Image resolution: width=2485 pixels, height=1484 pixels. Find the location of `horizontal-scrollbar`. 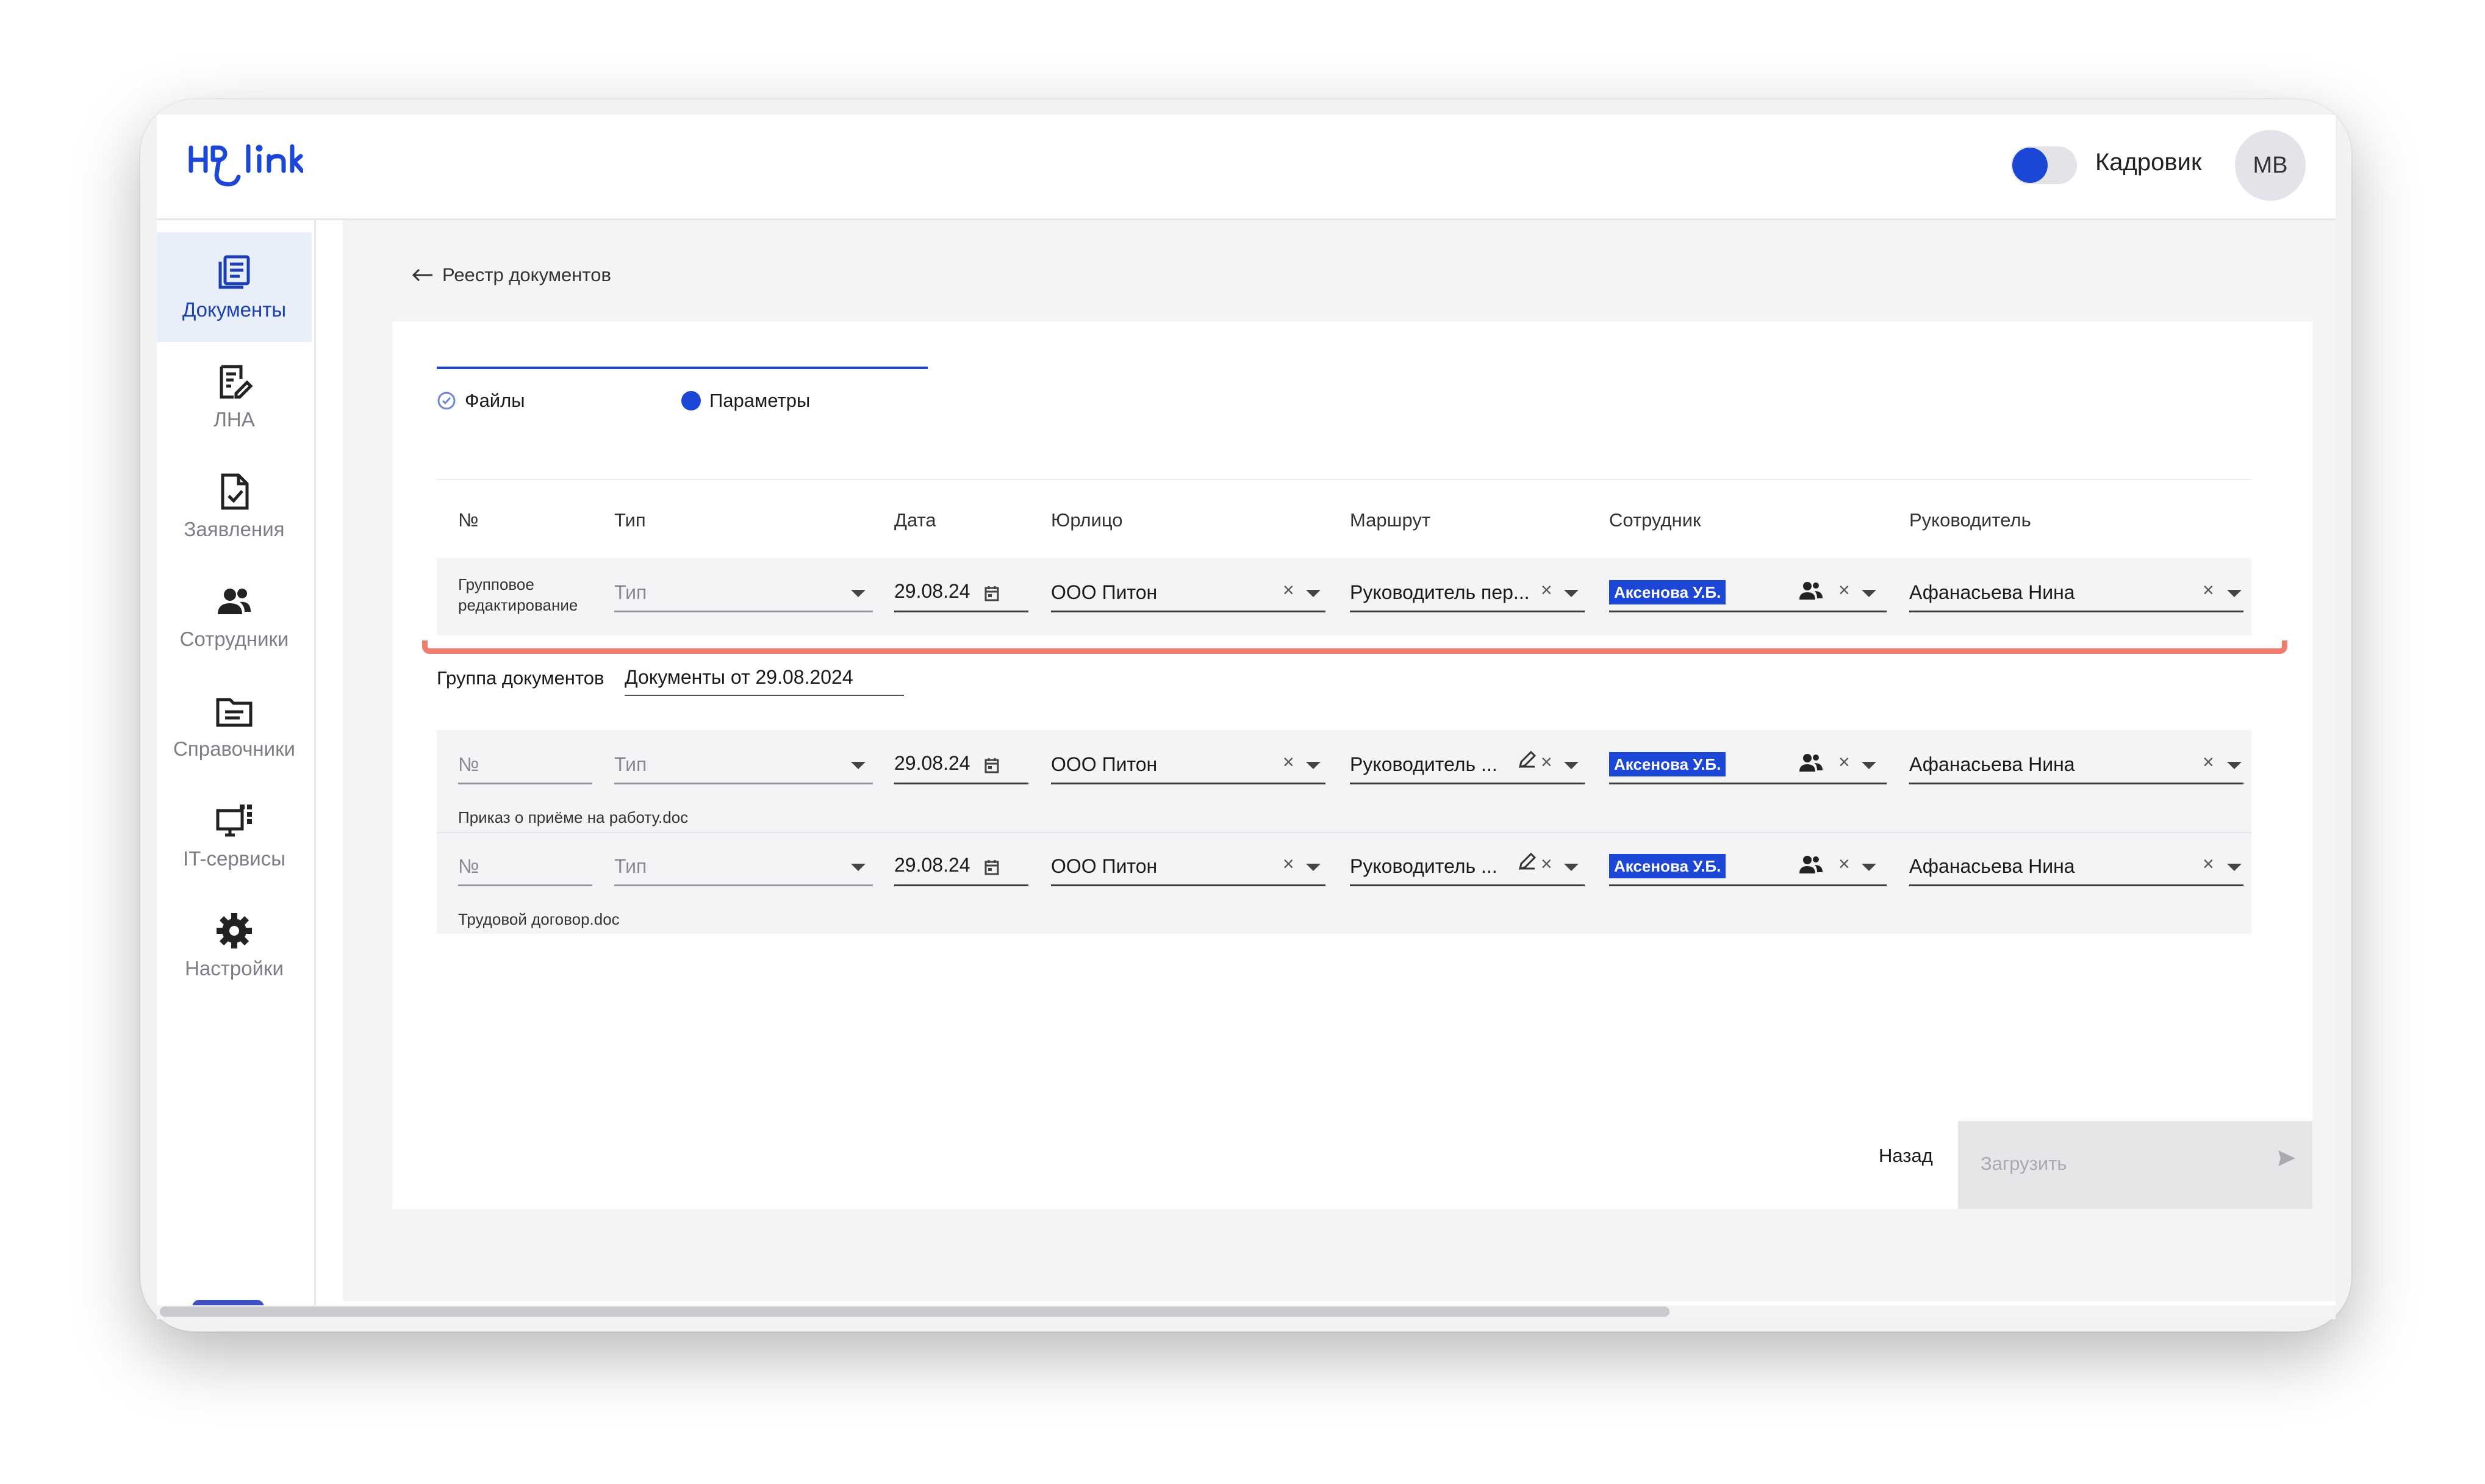

horizontal-scrollbar is located at coordinates (1246, 1312).